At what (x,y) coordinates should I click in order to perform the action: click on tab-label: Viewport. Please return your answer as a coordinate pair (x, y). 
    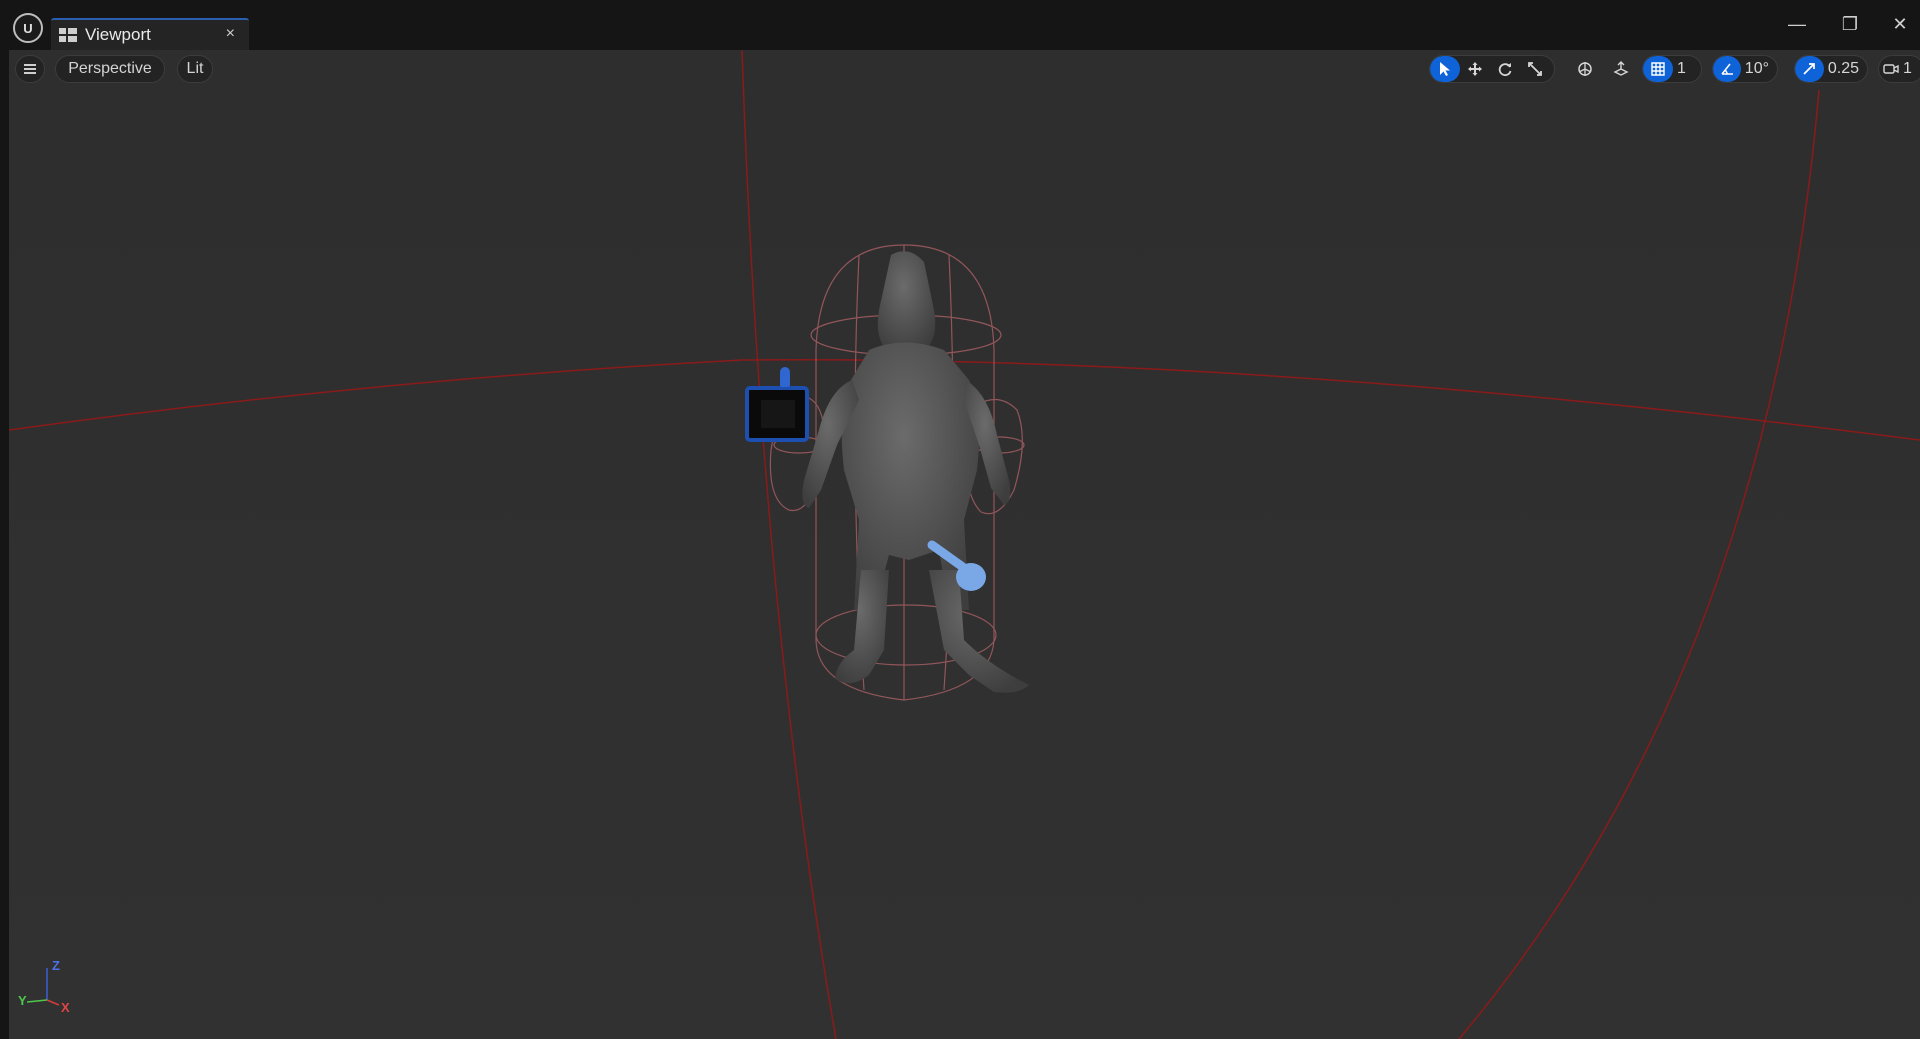
    Looking at the image, I should click on (118, 34).